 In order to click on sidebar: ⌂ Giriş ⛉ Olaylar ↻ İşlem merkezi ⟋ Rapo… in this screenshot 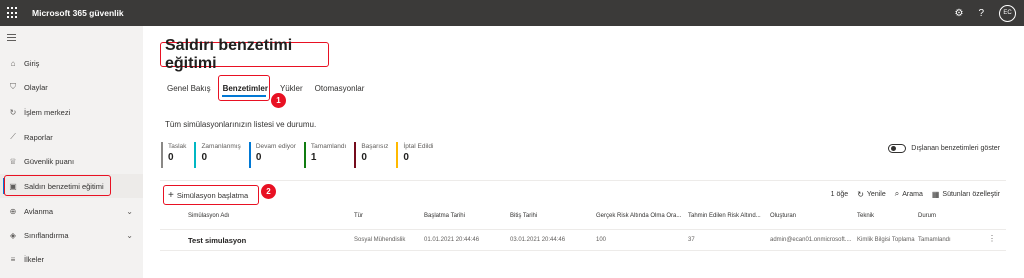, I will do `click(71, 152)`.